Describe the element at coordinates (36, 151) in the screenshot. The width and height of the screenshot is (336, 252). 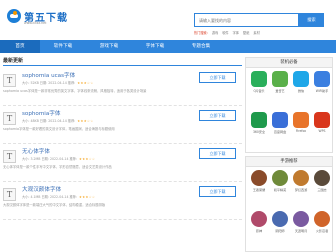
I see `item-title: 无心体字体` at that location.